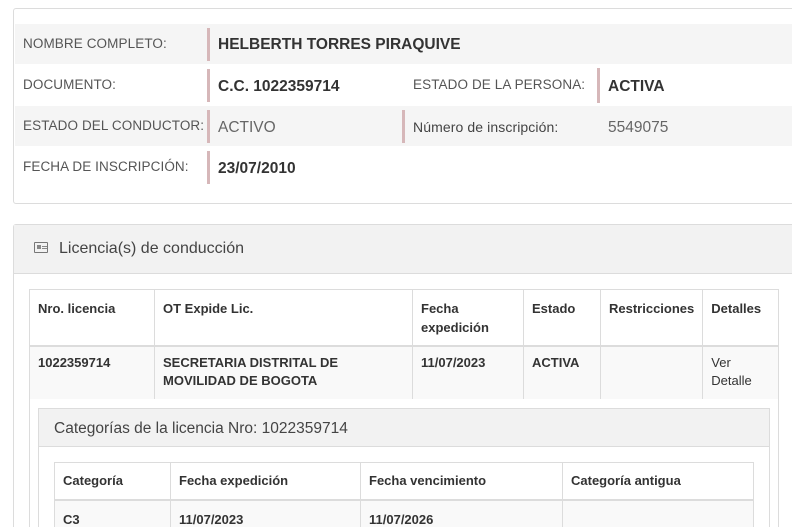 This screenshot has height=527, width=792. I want to click on nombre-label: NOMBRE COMPLETO:, so click(95, 43).